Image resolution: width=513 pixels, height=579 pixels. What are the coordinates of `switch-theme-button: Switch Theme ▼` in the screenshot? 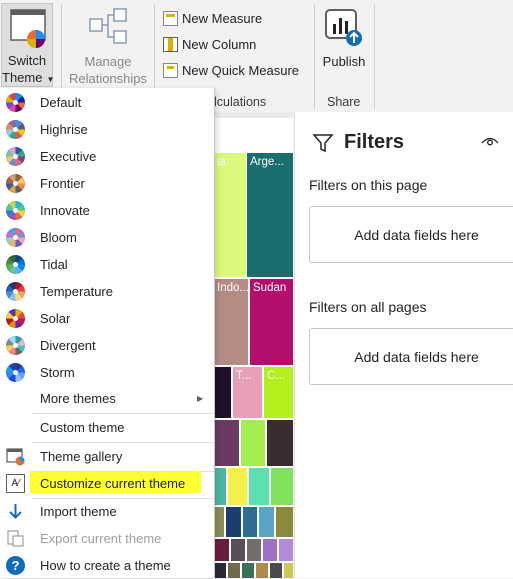 It's located at (28, 45).